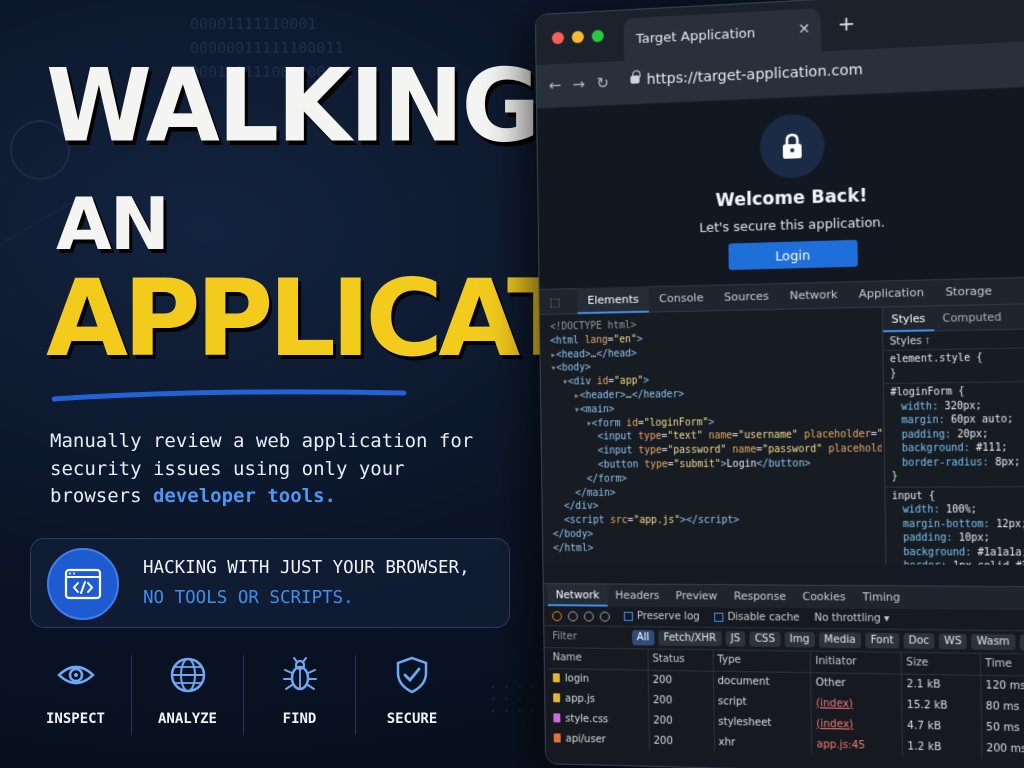 This screenshot has width=1024, height=768. What do you see at coordinates (792, 255) in the screenshot?
I see `login-button: Login` at bounding box center [792, 255].